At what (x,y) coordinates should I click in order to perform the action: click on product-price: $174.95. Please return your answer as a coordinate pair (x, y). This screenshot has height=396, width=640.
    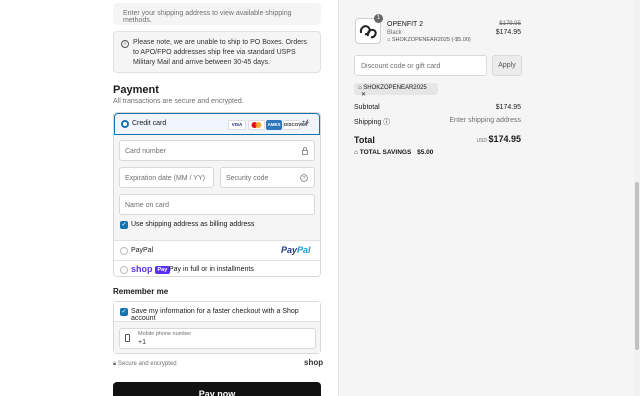
    Looking at the image, I should click on (508, 32).